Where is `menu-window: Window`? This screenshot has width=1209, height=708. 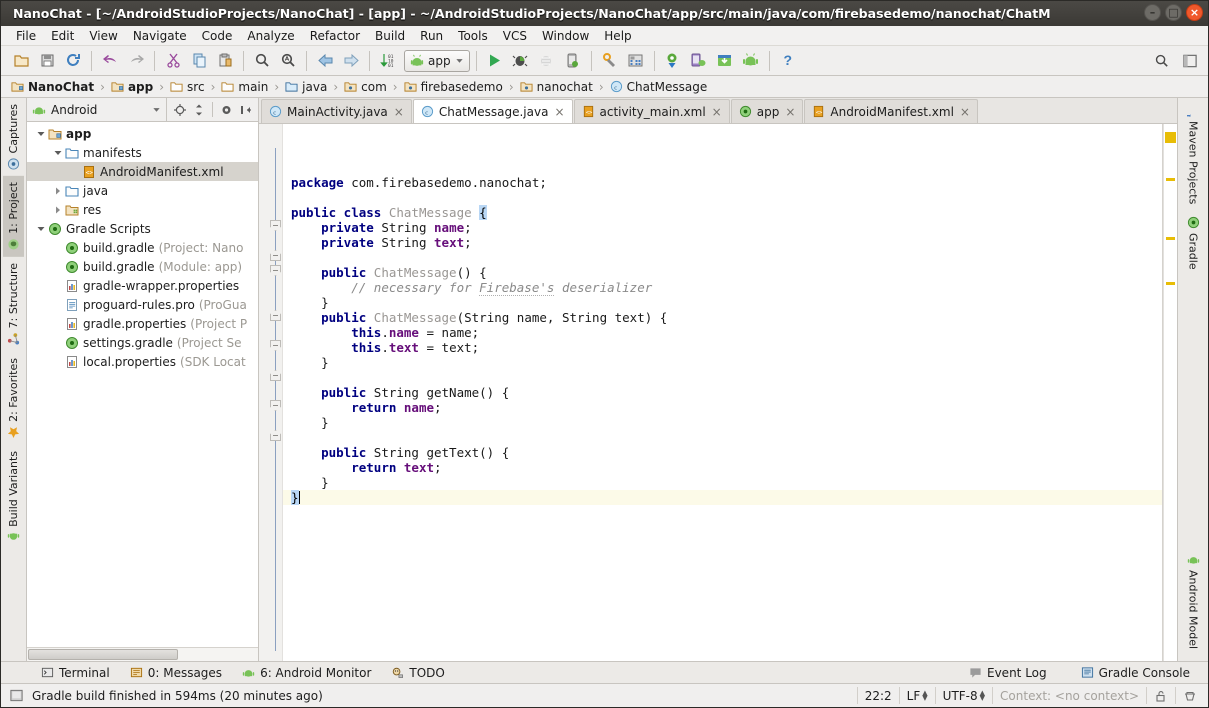
menu-window: Window is located at coordinates (565, 36).